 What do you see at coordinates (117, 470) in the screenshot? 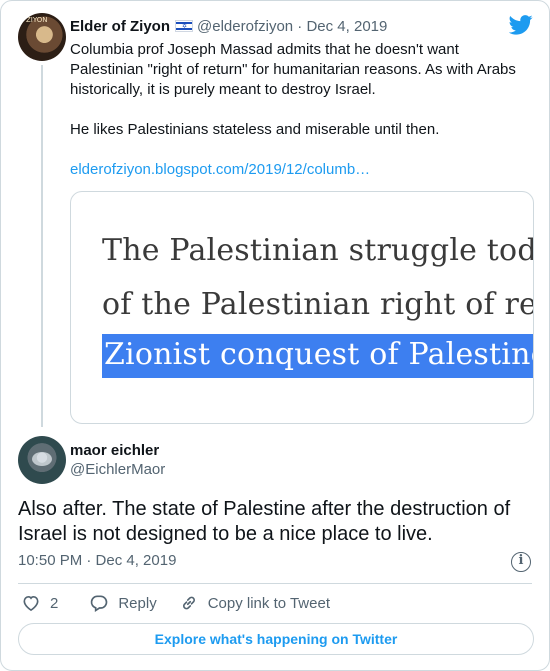
I see `reply-handle: @EichlerMaor` at bounding box center [117, 470].